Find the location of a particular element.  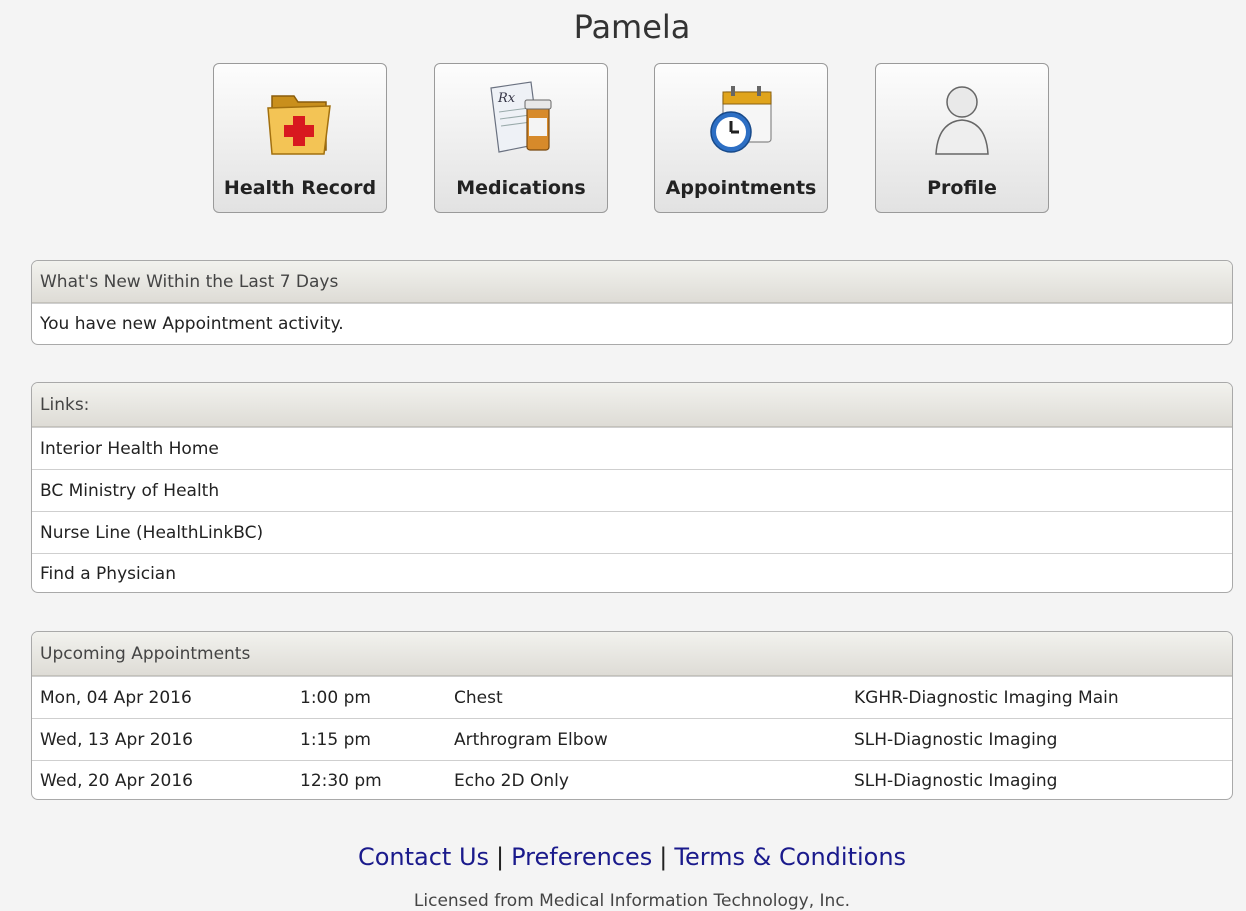

appointments-calendar-clock-icon is located at coordinates (741, 119).